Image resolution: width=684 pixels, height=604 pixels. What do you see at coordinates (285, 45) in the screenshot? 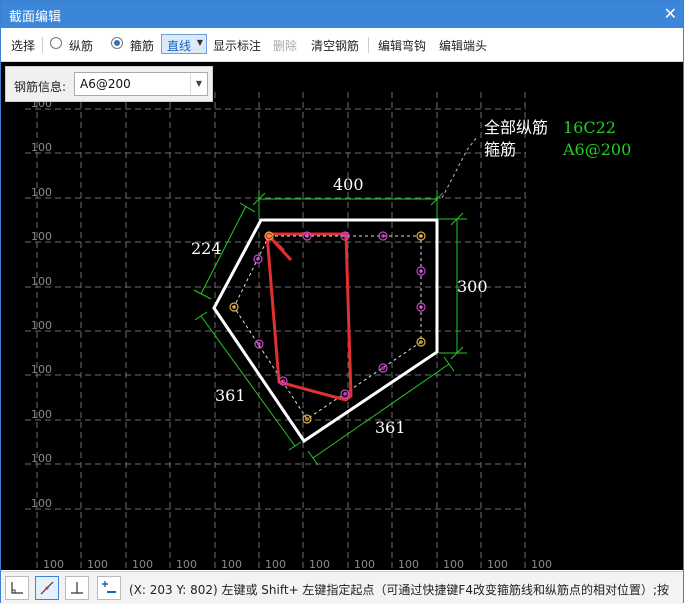
I see `delete-button: 删除` at bounding box center [285, 45].